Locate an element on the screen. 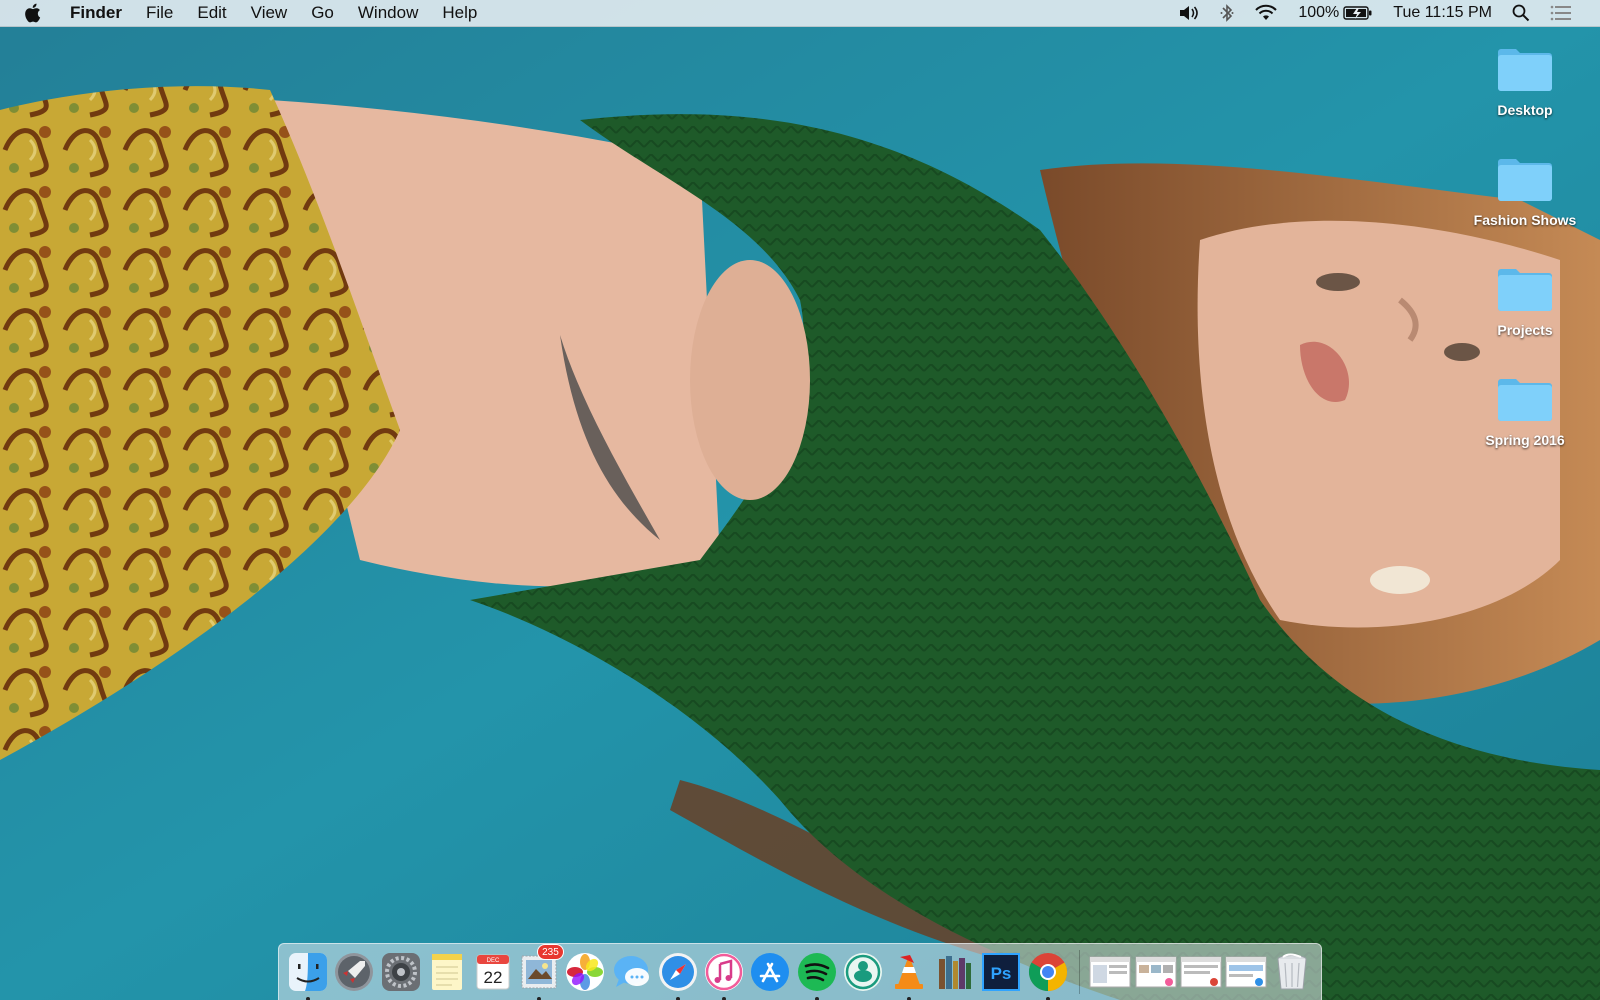 This screenshot has width=1600, height=1000. dock-cyberduck is located at coordinates (862, 972).